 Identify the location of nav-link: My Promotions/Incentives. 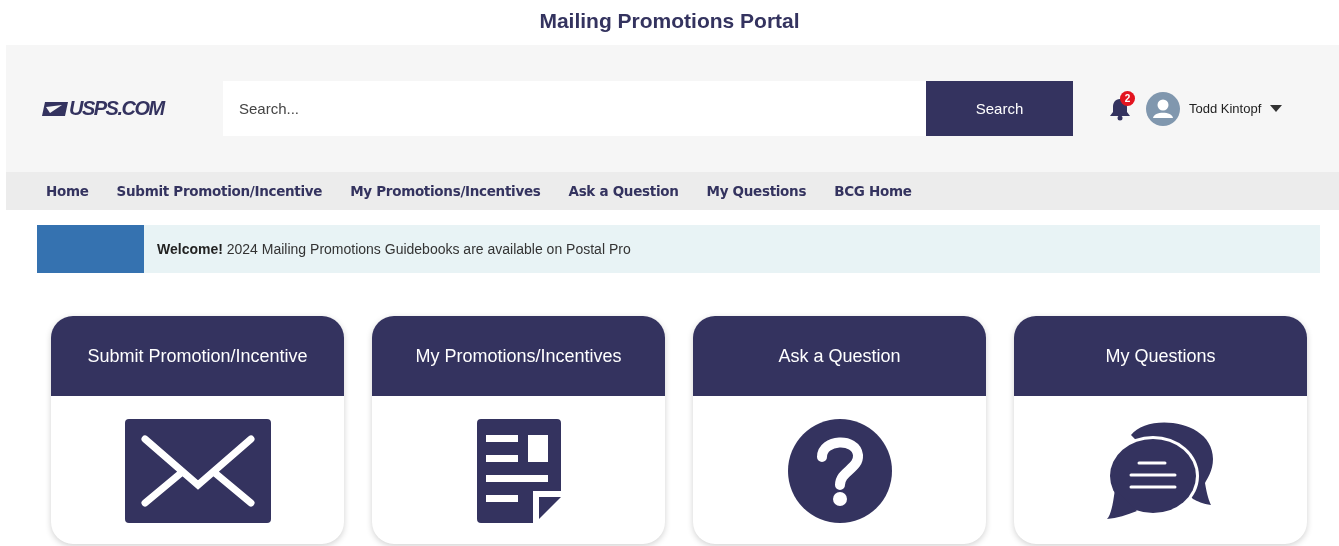
(445, 191).